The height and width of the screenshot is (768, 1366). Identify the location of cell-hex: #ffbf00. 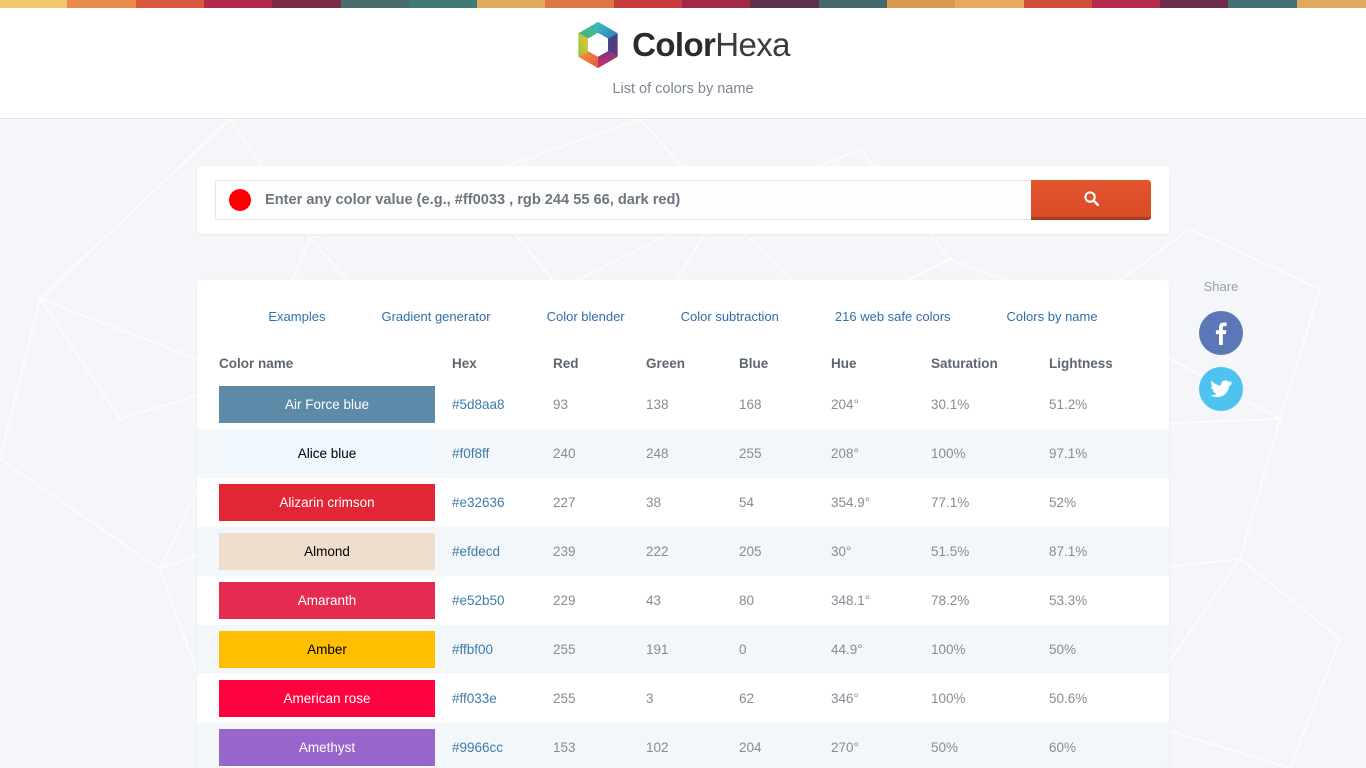
(502, 649).